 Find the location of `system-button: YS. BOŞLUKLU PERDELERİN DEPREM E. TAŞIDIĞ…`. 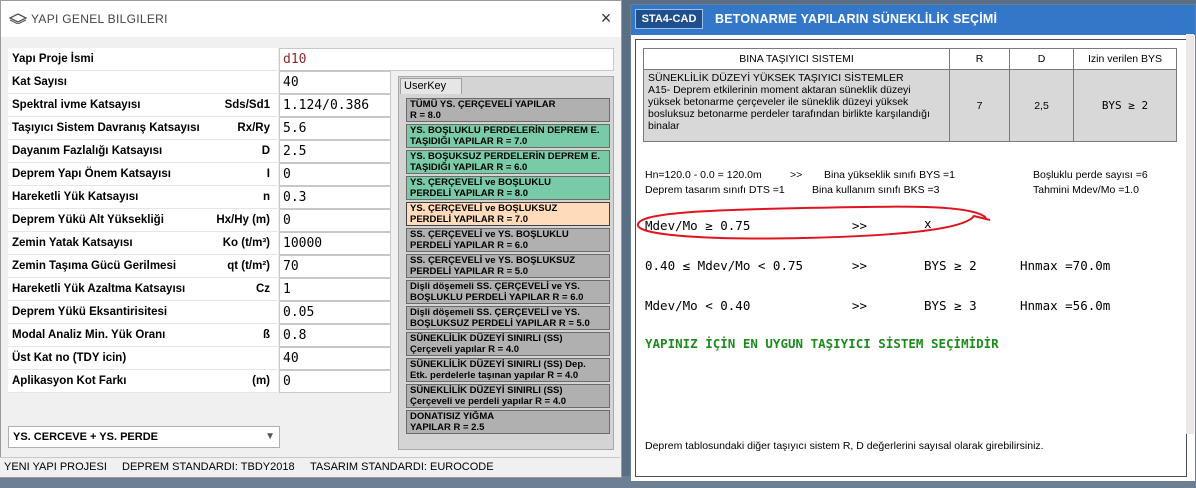

system-button: YS. BOŞLUKLU PERDELERİN DEPREM E. TAŞIDIĞ… is located at coordinates (508, 136).